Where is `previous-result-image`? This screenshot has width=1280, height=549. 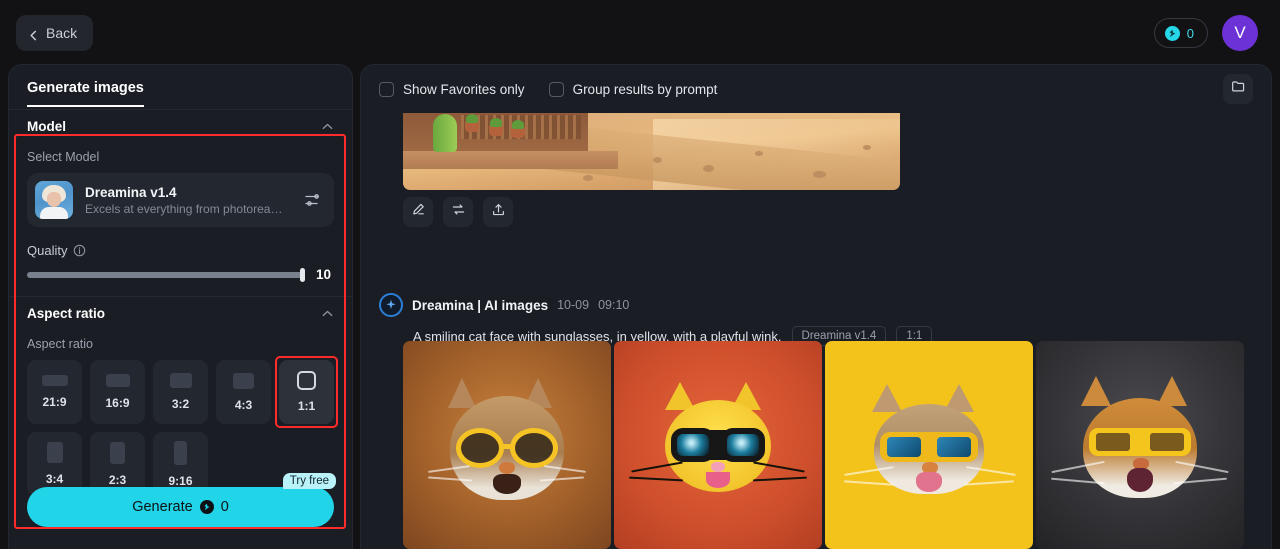
previous-result-image is located at coordinates (651, 151).